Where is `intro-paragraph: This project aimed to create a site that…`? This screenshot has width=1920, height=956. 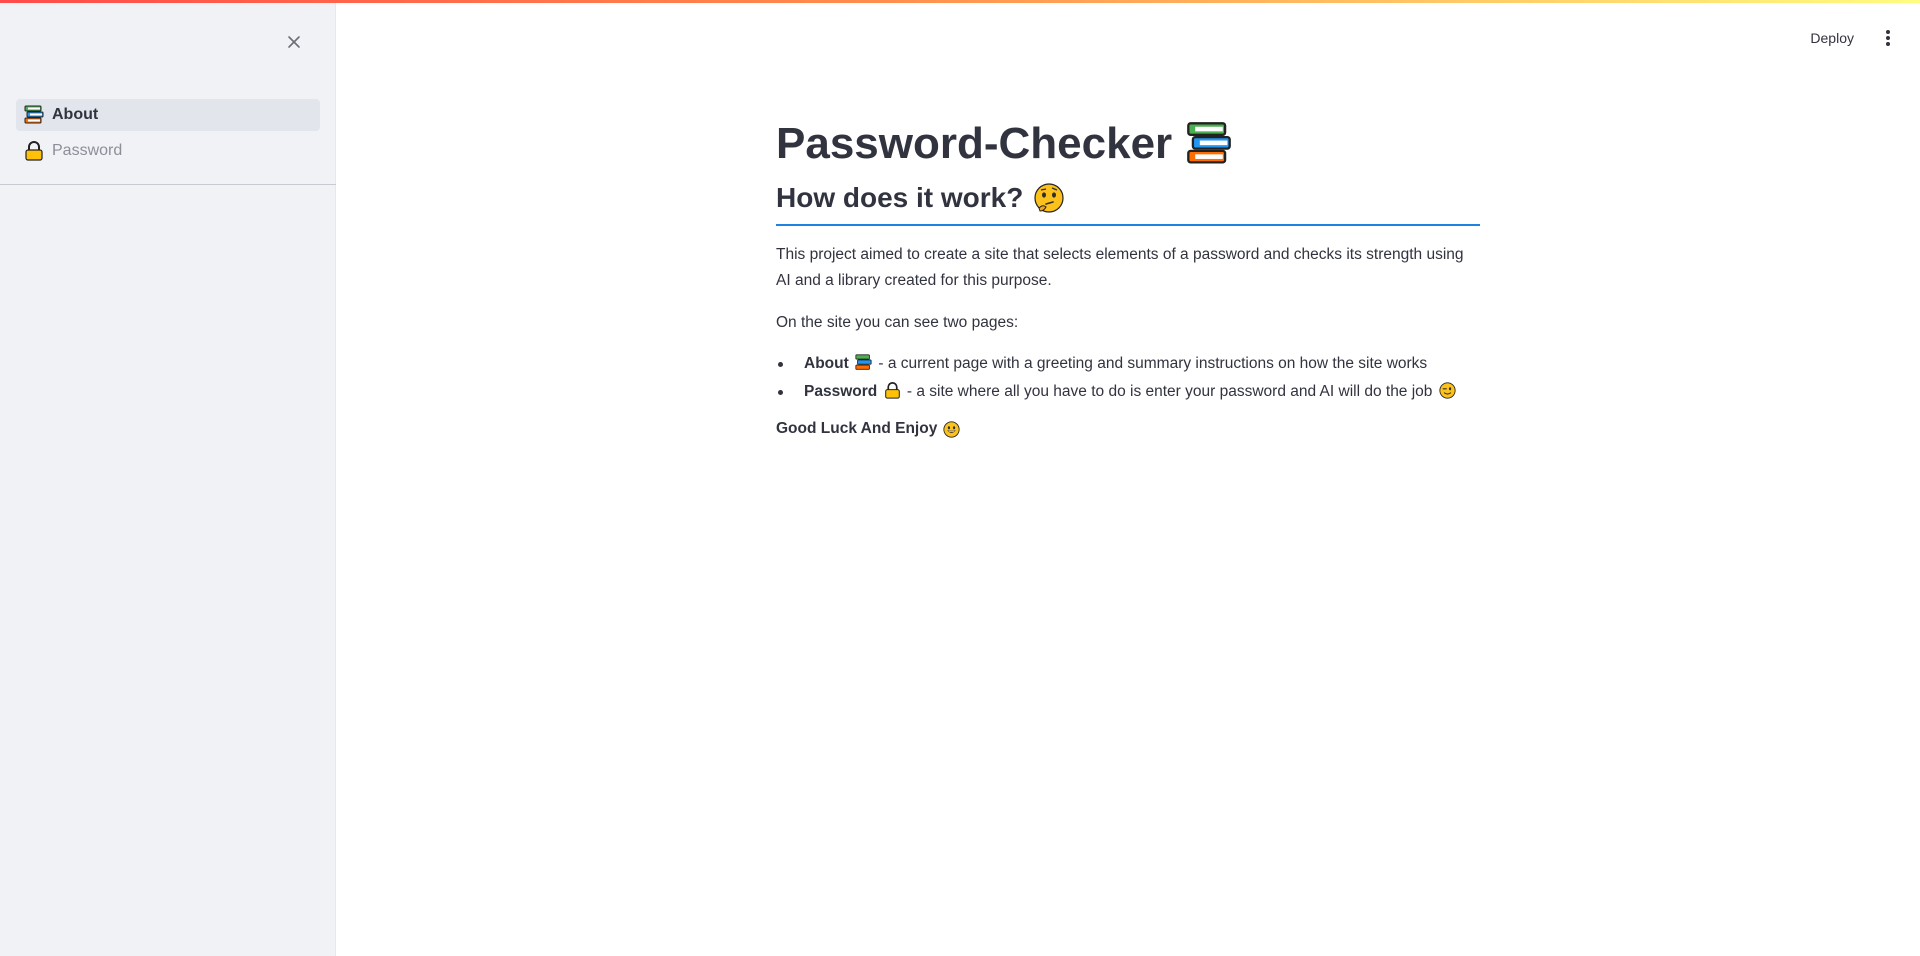 intro-paragraph: This project aimed to create a site that… is located at coordinates (1120, 267).